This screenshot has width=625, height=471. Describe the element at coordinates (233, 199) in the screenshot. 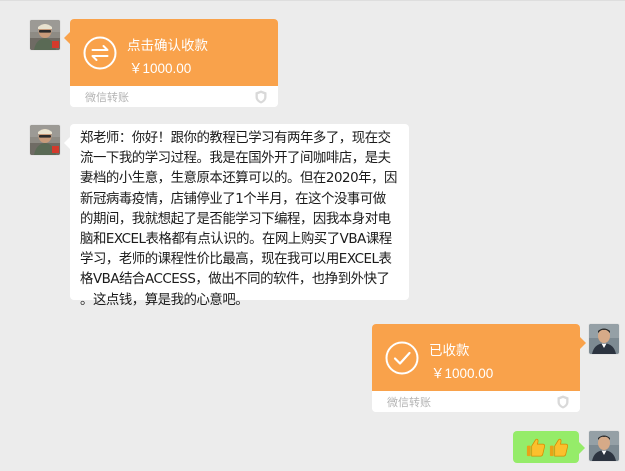

I see `message-line: 新冠病毒疫情，店铺停业了1个半月，在这个没事可做` at that location.